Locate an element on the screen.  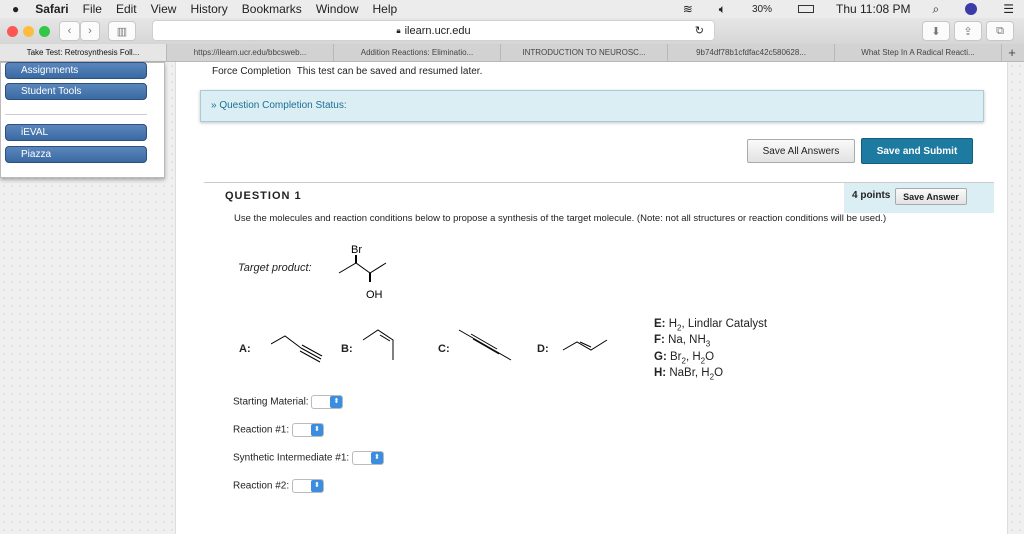
bromine-label: Br is located at coordinates (356, 250).